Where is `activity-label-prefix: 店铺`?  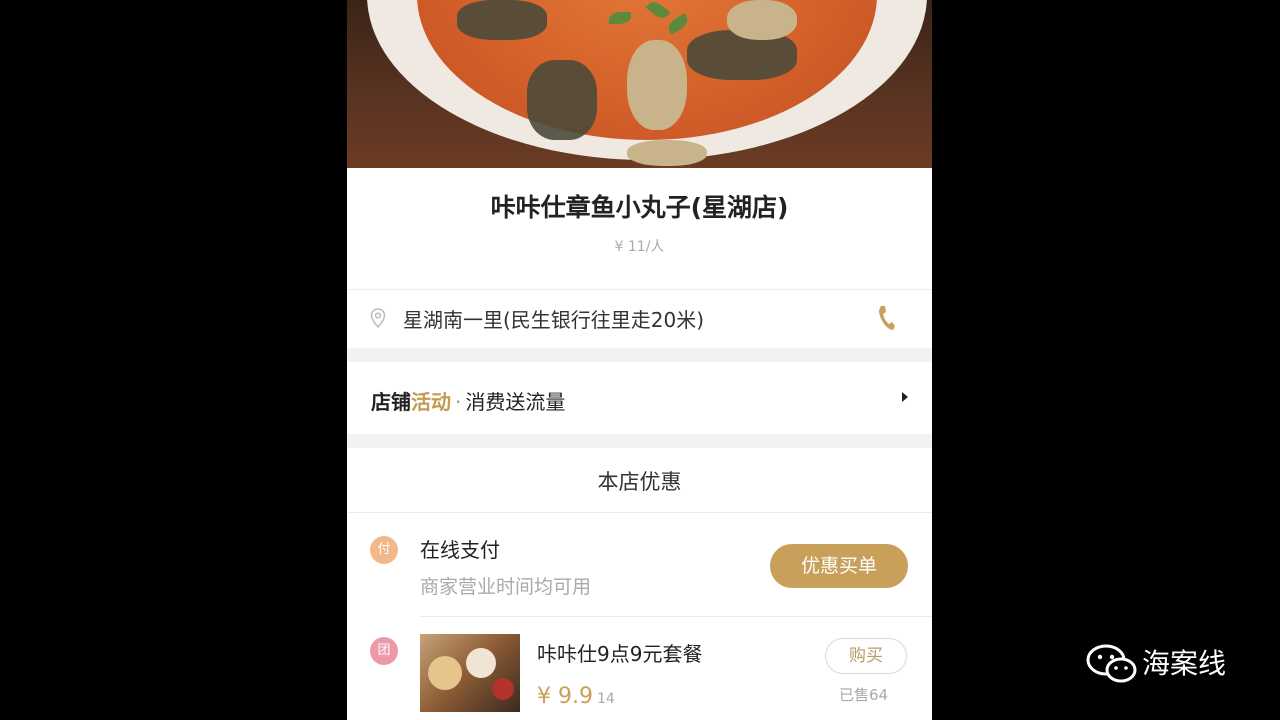 activity-label-prefix: 店铺 is located at coordinates (391, 402).